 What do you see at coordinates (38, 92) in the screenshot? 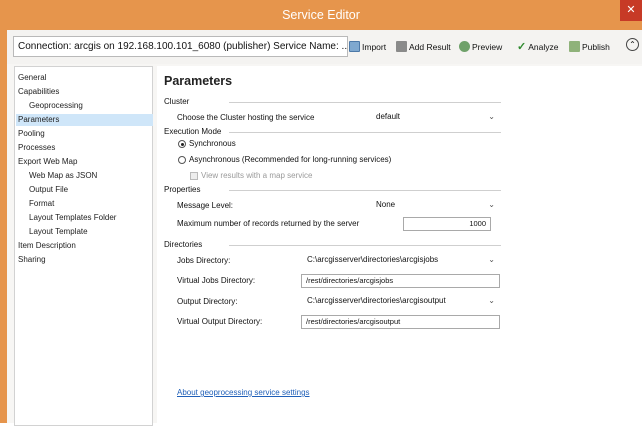
I see `nav-item-capabilities: Capabilities` at bounding box center [38, 92].